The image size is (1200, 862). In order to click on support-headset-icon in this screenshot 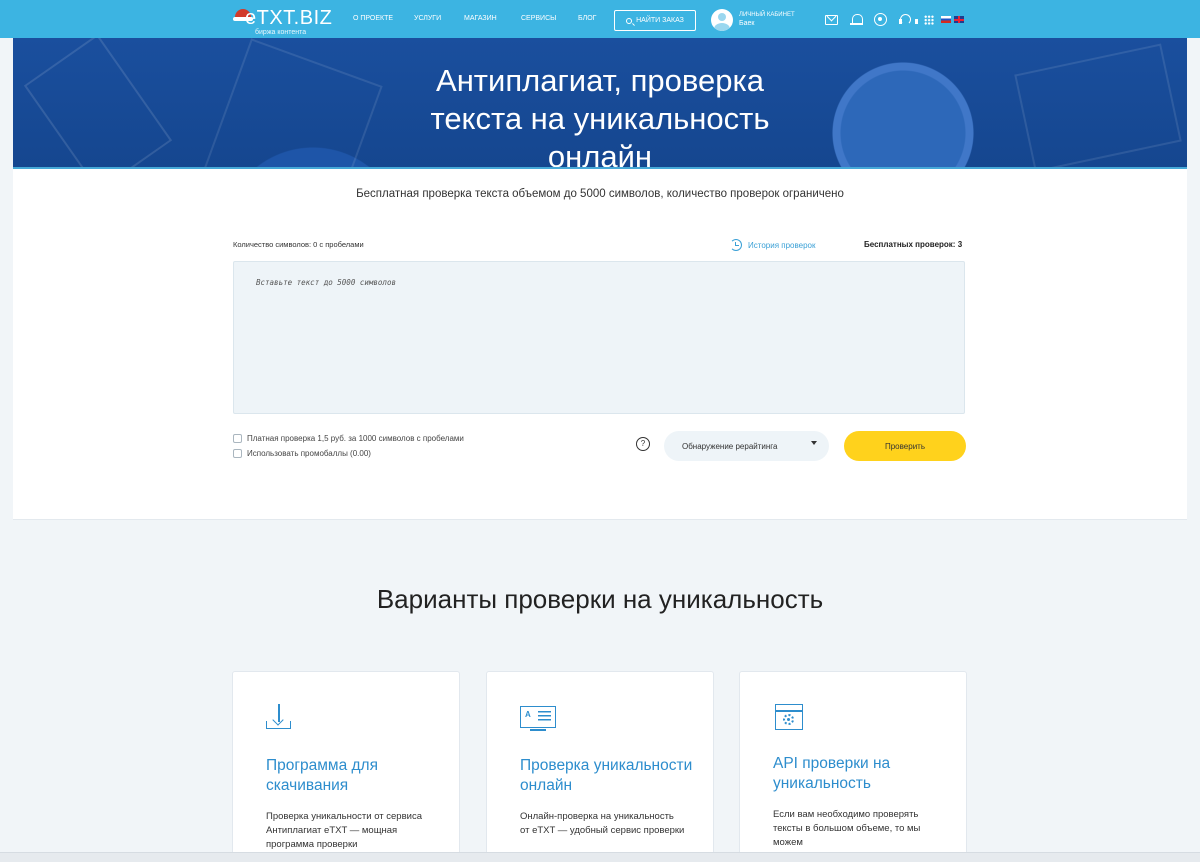, I will do `click(908, 19)`.